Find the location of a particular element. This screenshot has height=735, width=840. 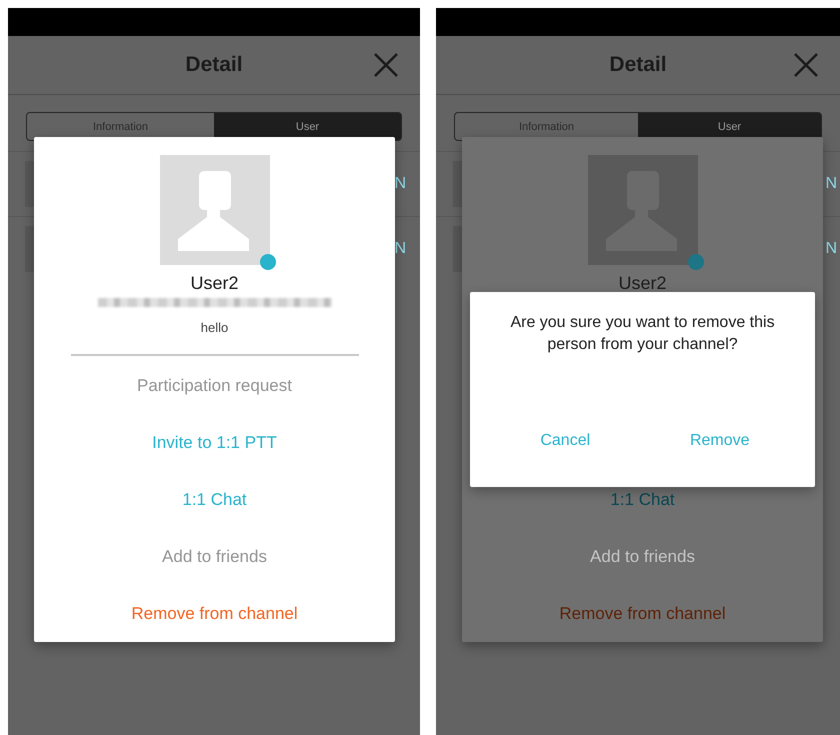

dialog-button: Cancel is located at coordinates (565, 441).